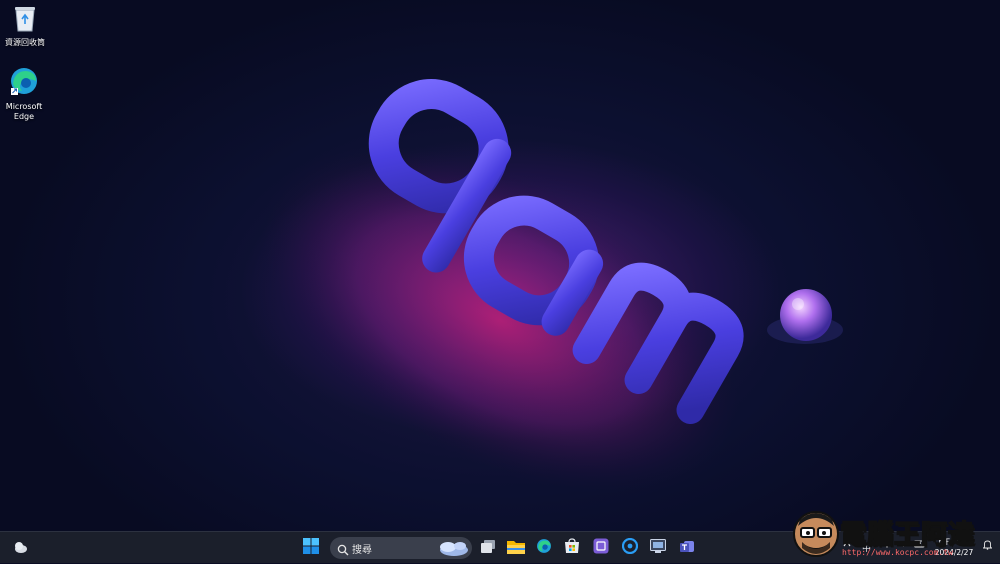  I want to click on recycle-bin-icon, so click(25, 19).